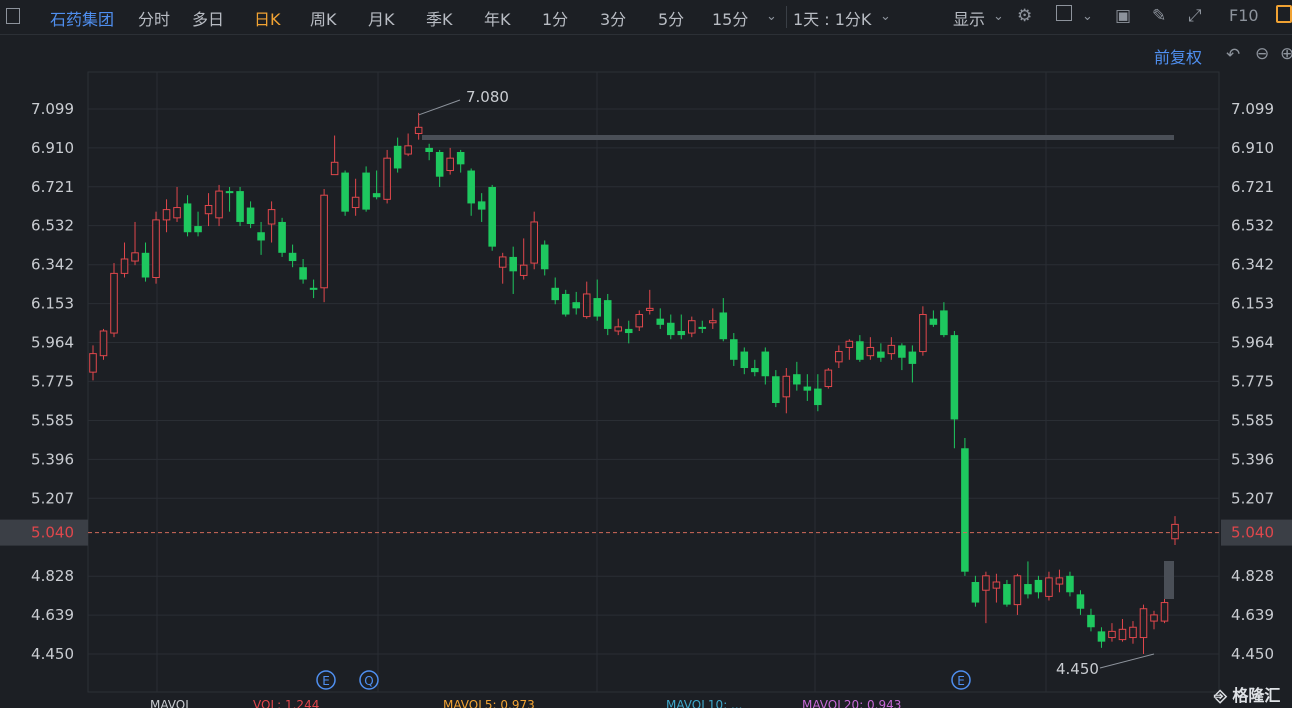  I want to click on y-tick-label-right: 4.639, so click(1252, 615).